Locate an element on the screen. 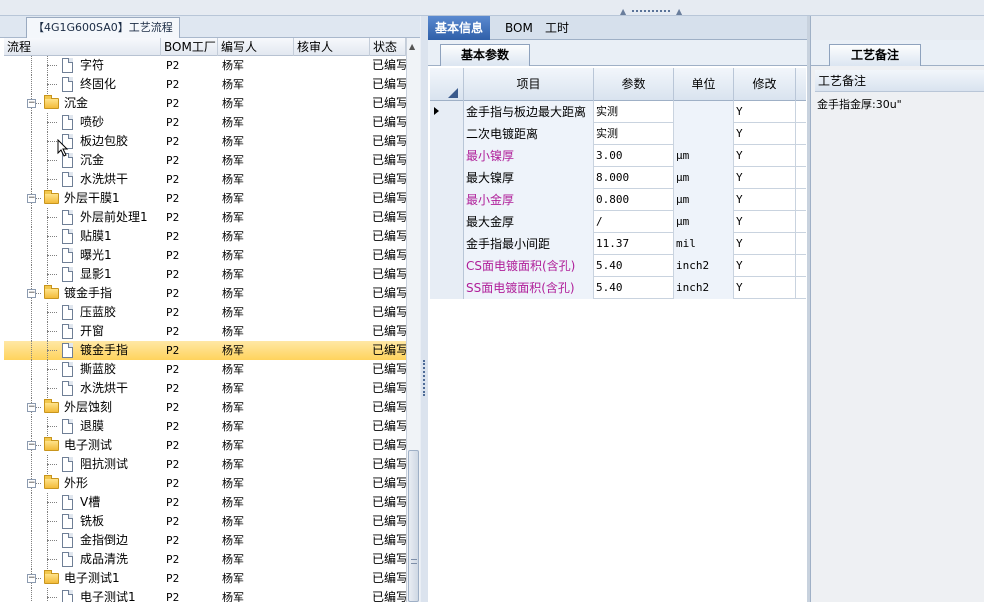  process-tree-title: 【4G1G600SA0】工艺流程 is located at coordinates (103, 27).